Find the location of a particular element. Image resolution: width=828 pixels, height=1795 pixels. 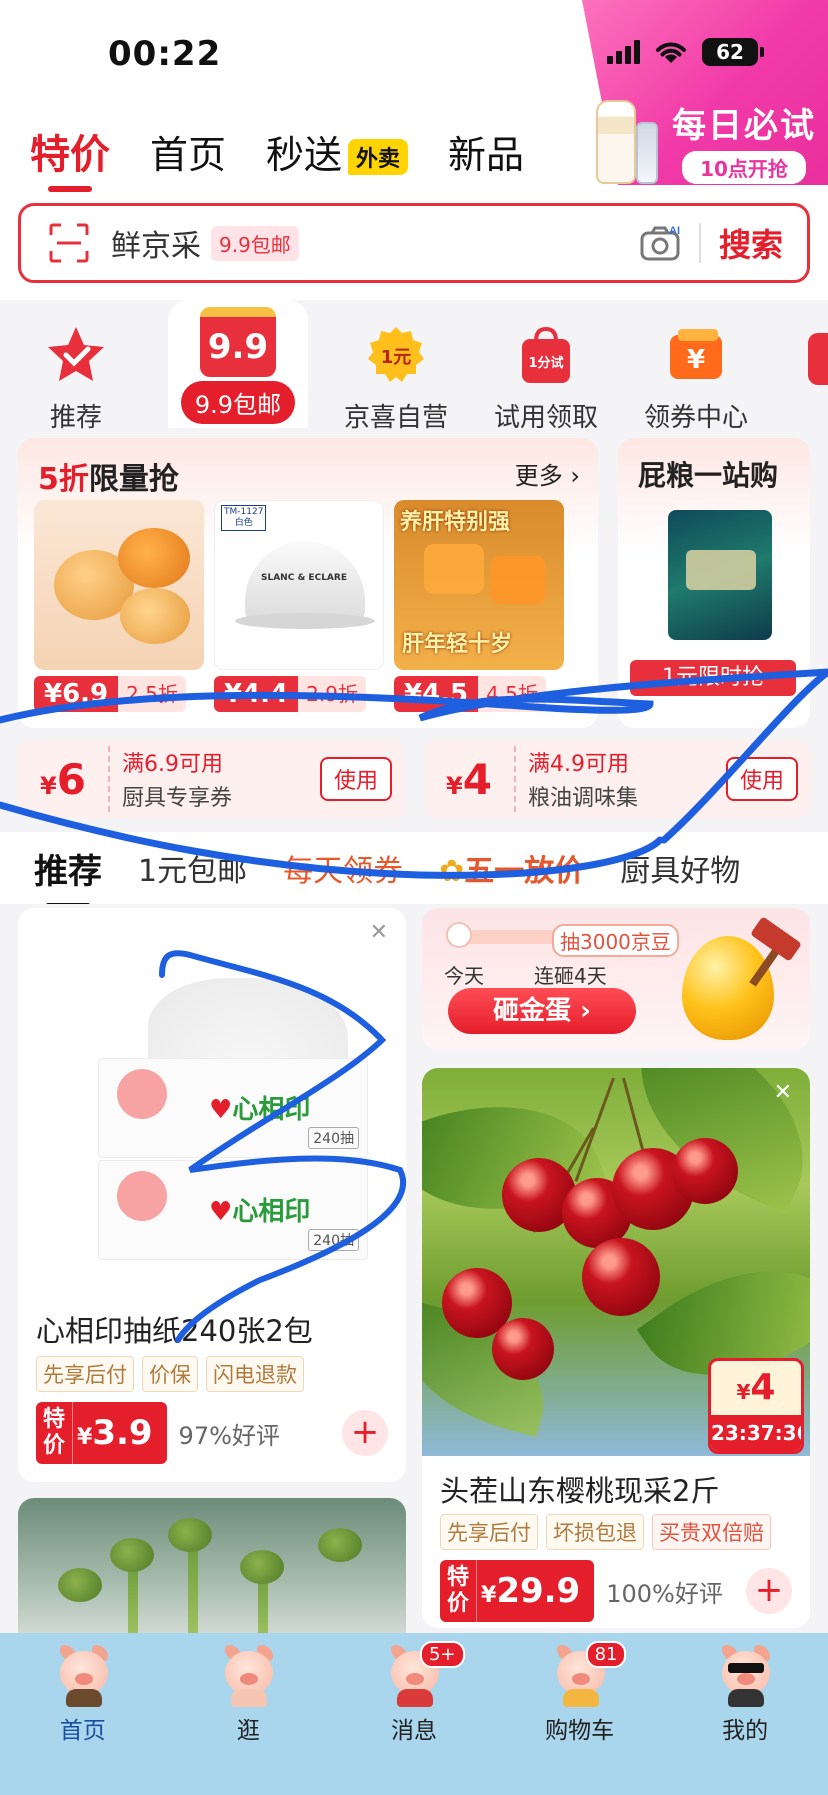

category-9-9-free-shipping: 9.9 9.9包邮 is located at coordinates (238, 364).